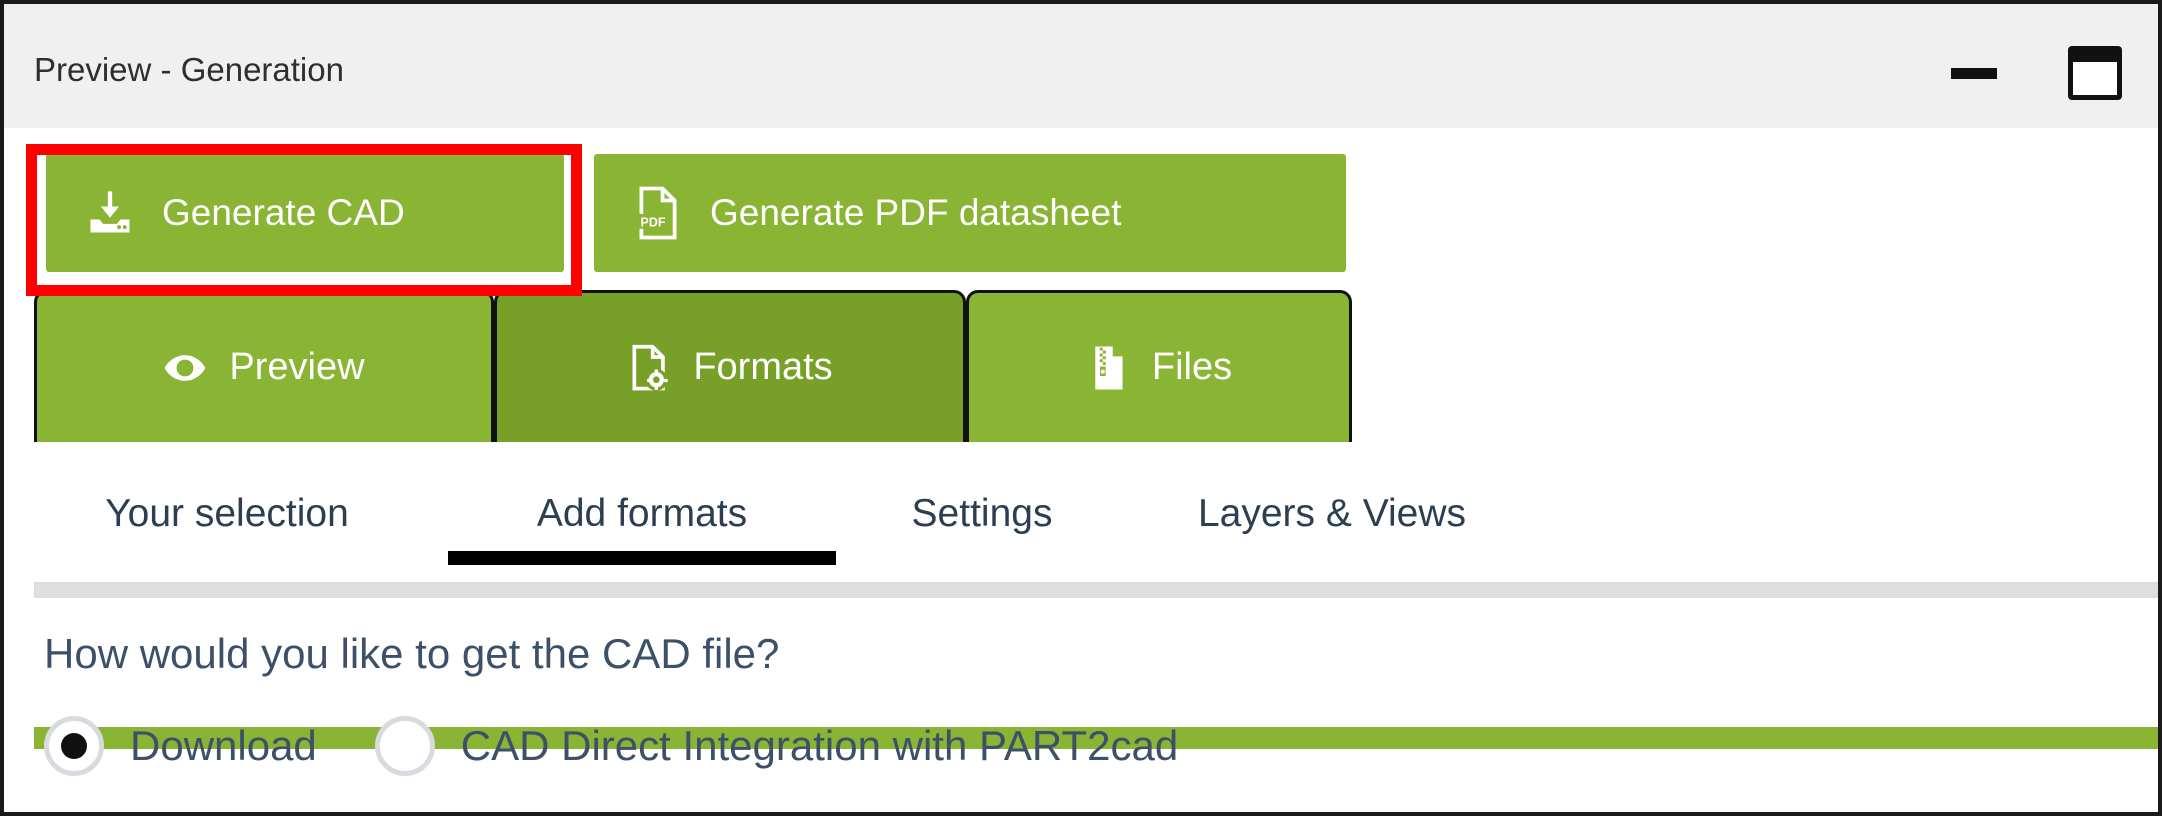  I want to click on subtab-layers-and-views-label: Layers & Views, so click(1332, 513).